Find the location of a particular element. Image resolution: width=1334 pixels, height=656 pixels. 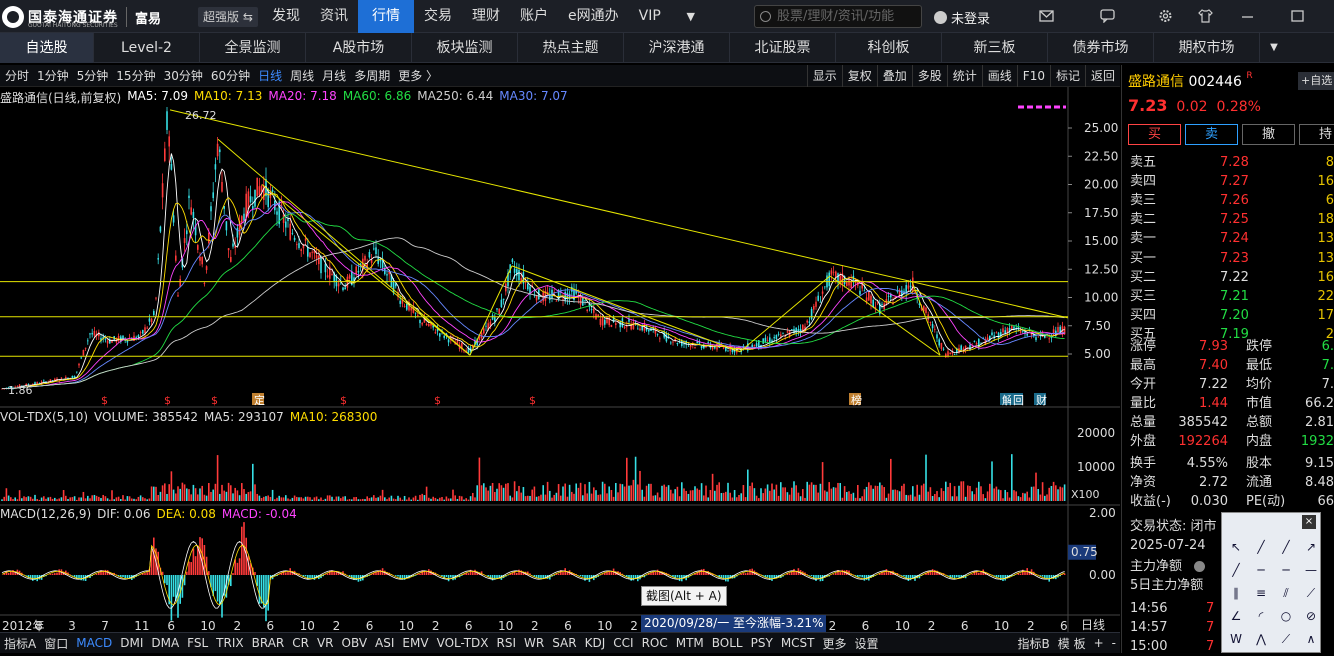

indicator-tab-19: ROC is located at coordinates (655, 643).